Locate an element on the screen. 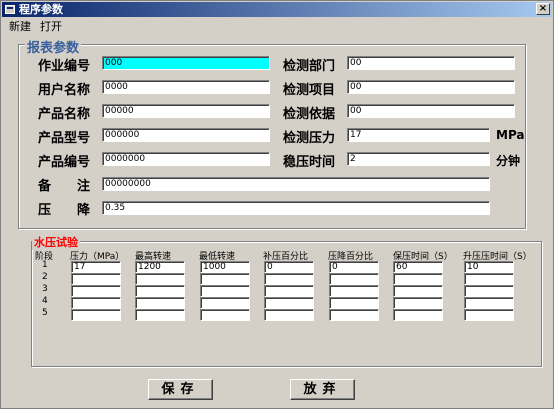  product-model-field: 000000 is located at coordinates (186, 135).